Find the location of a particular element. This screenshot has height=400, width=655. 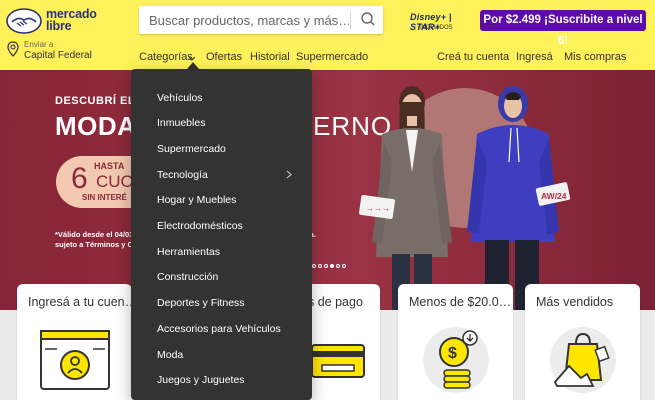

dropdown-item-electrodomesticos: Electrodomésticos is located at coordinates (200, 226).